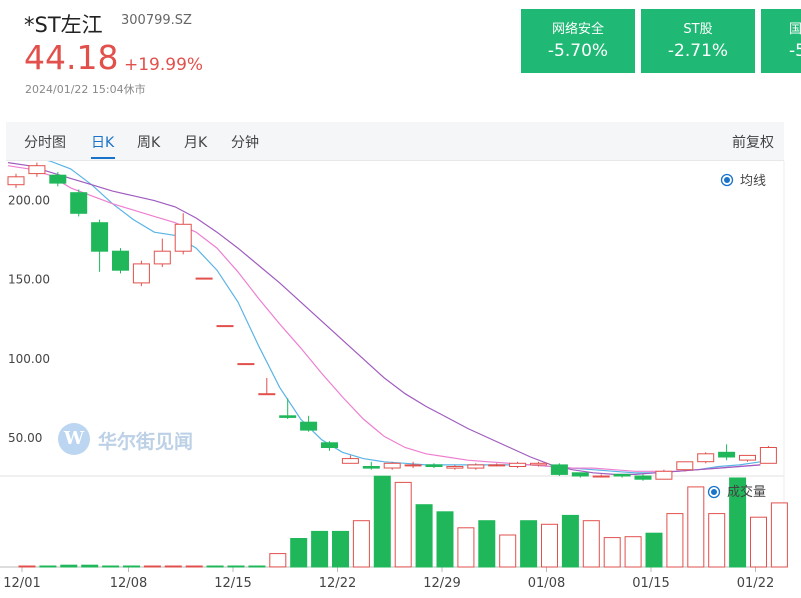 The width and height of the screenshot is (801, 598). What do you see at coordinates (29, 319) in the screenshot?
I see `y-ticks: 200.00 150.00 100.00 50.00` at bounding box center [29, 319].